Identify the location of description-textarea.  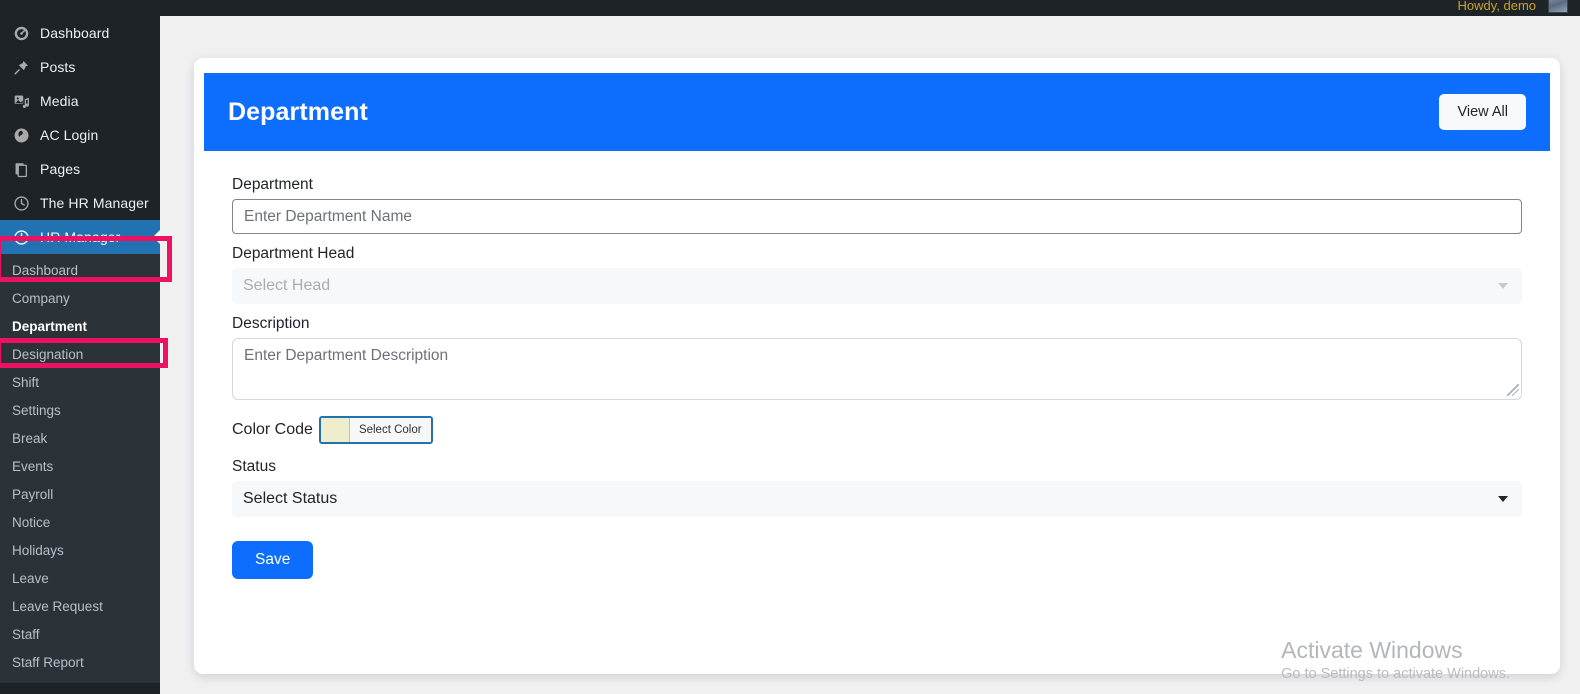
(877, 369).